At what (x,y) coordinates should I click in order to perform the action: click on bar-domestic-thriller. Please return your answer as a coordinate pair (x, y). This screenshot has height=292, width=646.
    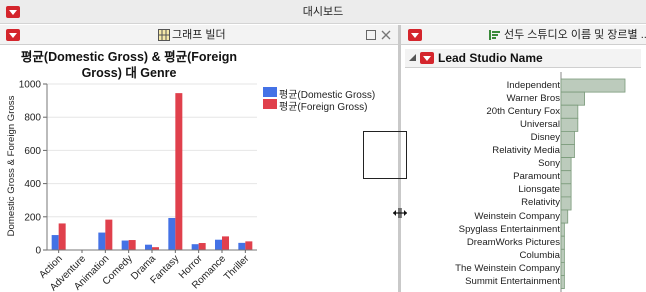
    Looking at the image, I should click on (242, 246).